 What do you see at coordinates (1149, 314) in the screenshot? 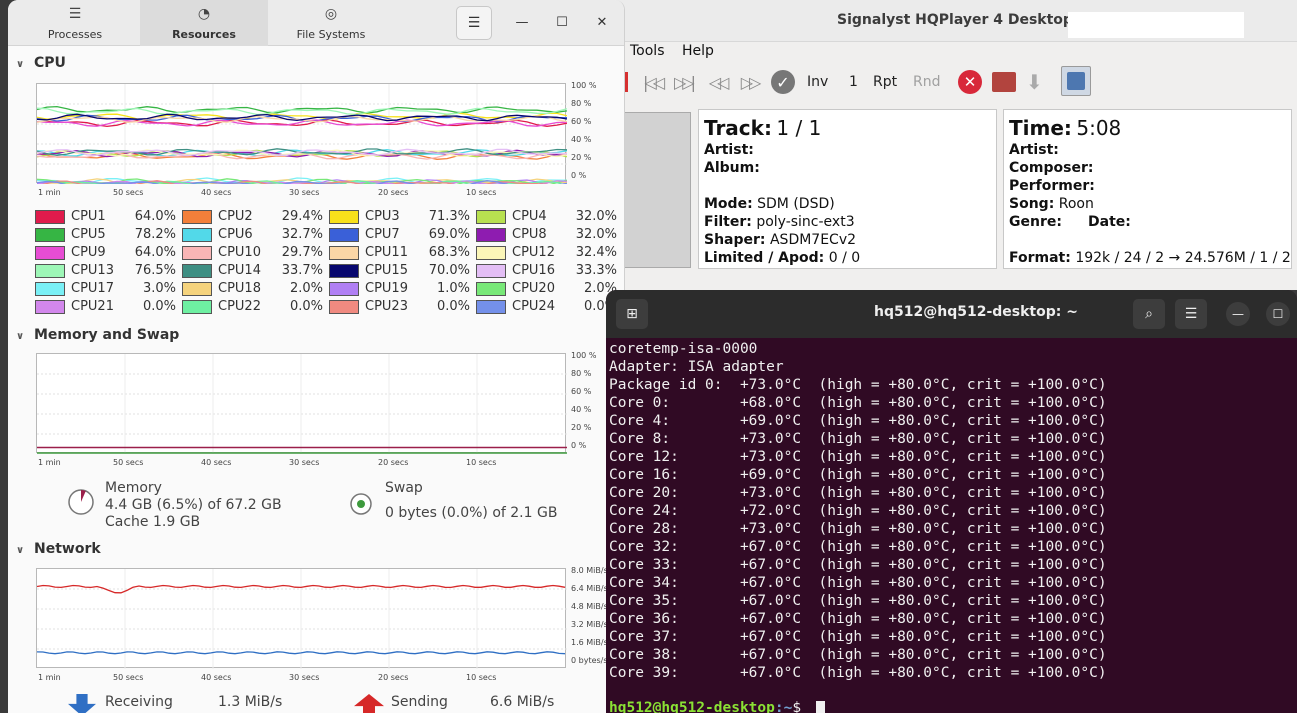
I see `search-icon: ⌕` at bounding box center [1149, 314].